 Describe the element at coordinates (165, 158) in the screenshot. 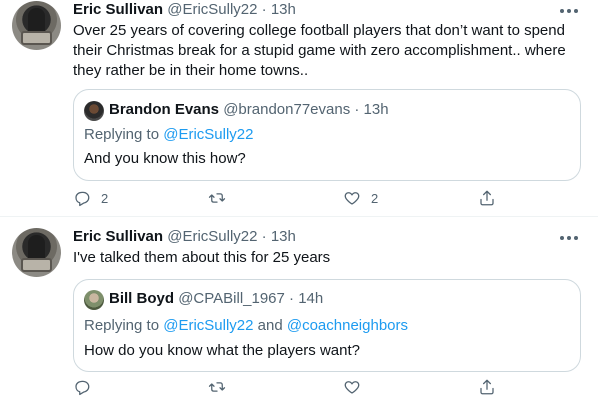

I see `quote-text: And you know this how?` at that location.